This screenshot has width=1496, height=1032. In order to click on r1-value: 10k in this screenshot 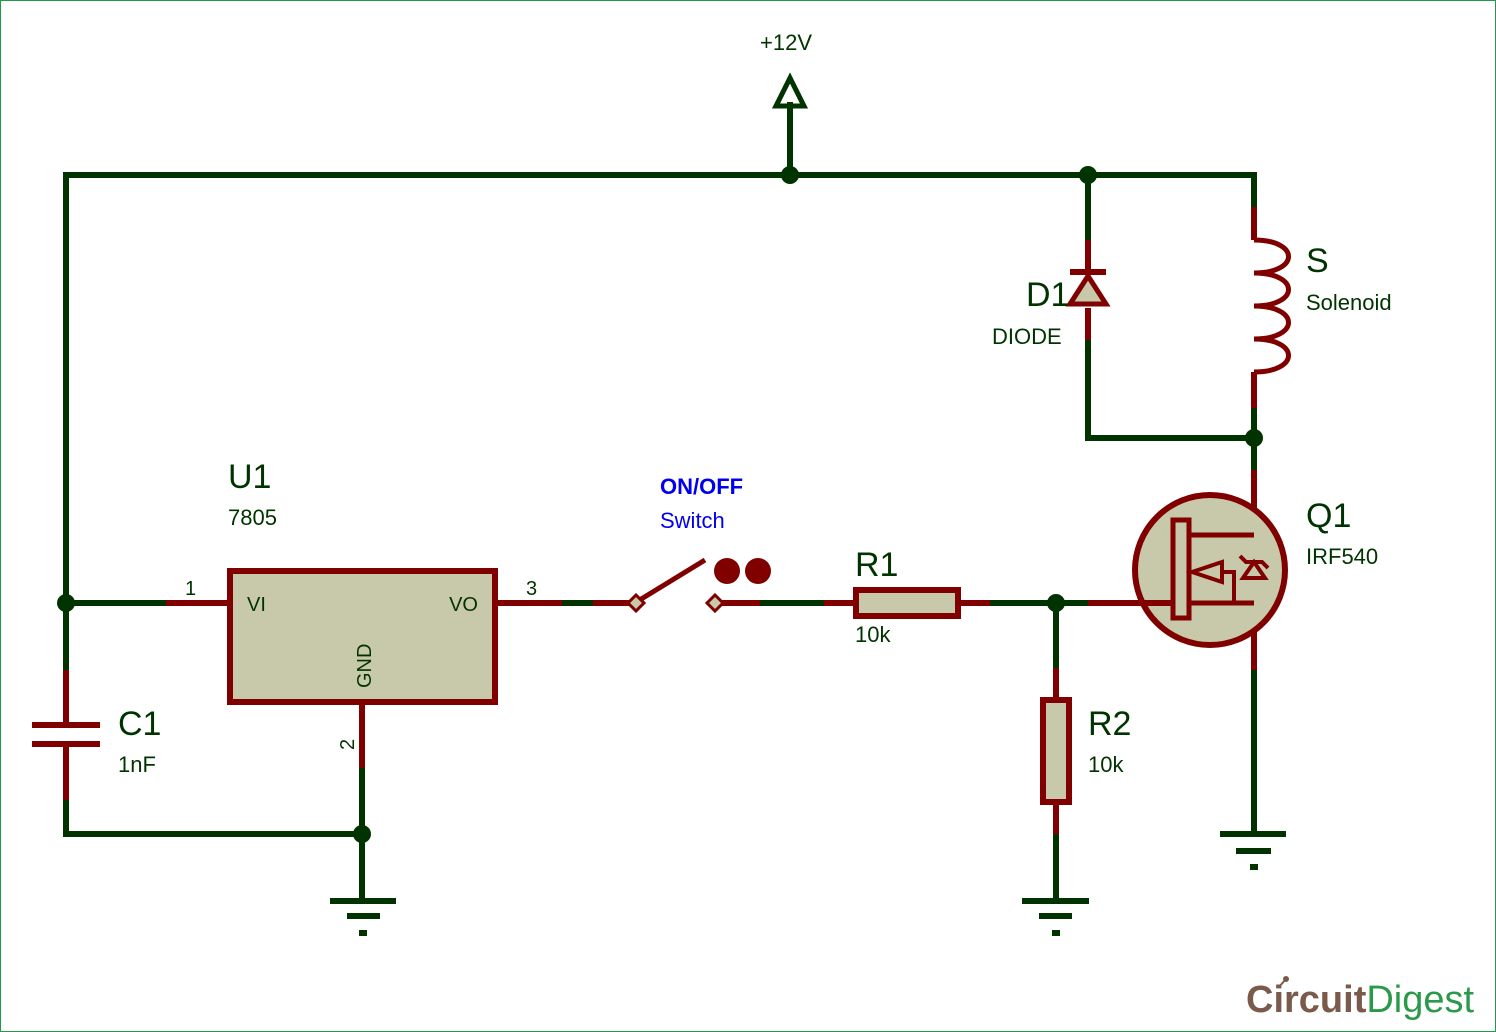, I will do `click(873, 634)`.